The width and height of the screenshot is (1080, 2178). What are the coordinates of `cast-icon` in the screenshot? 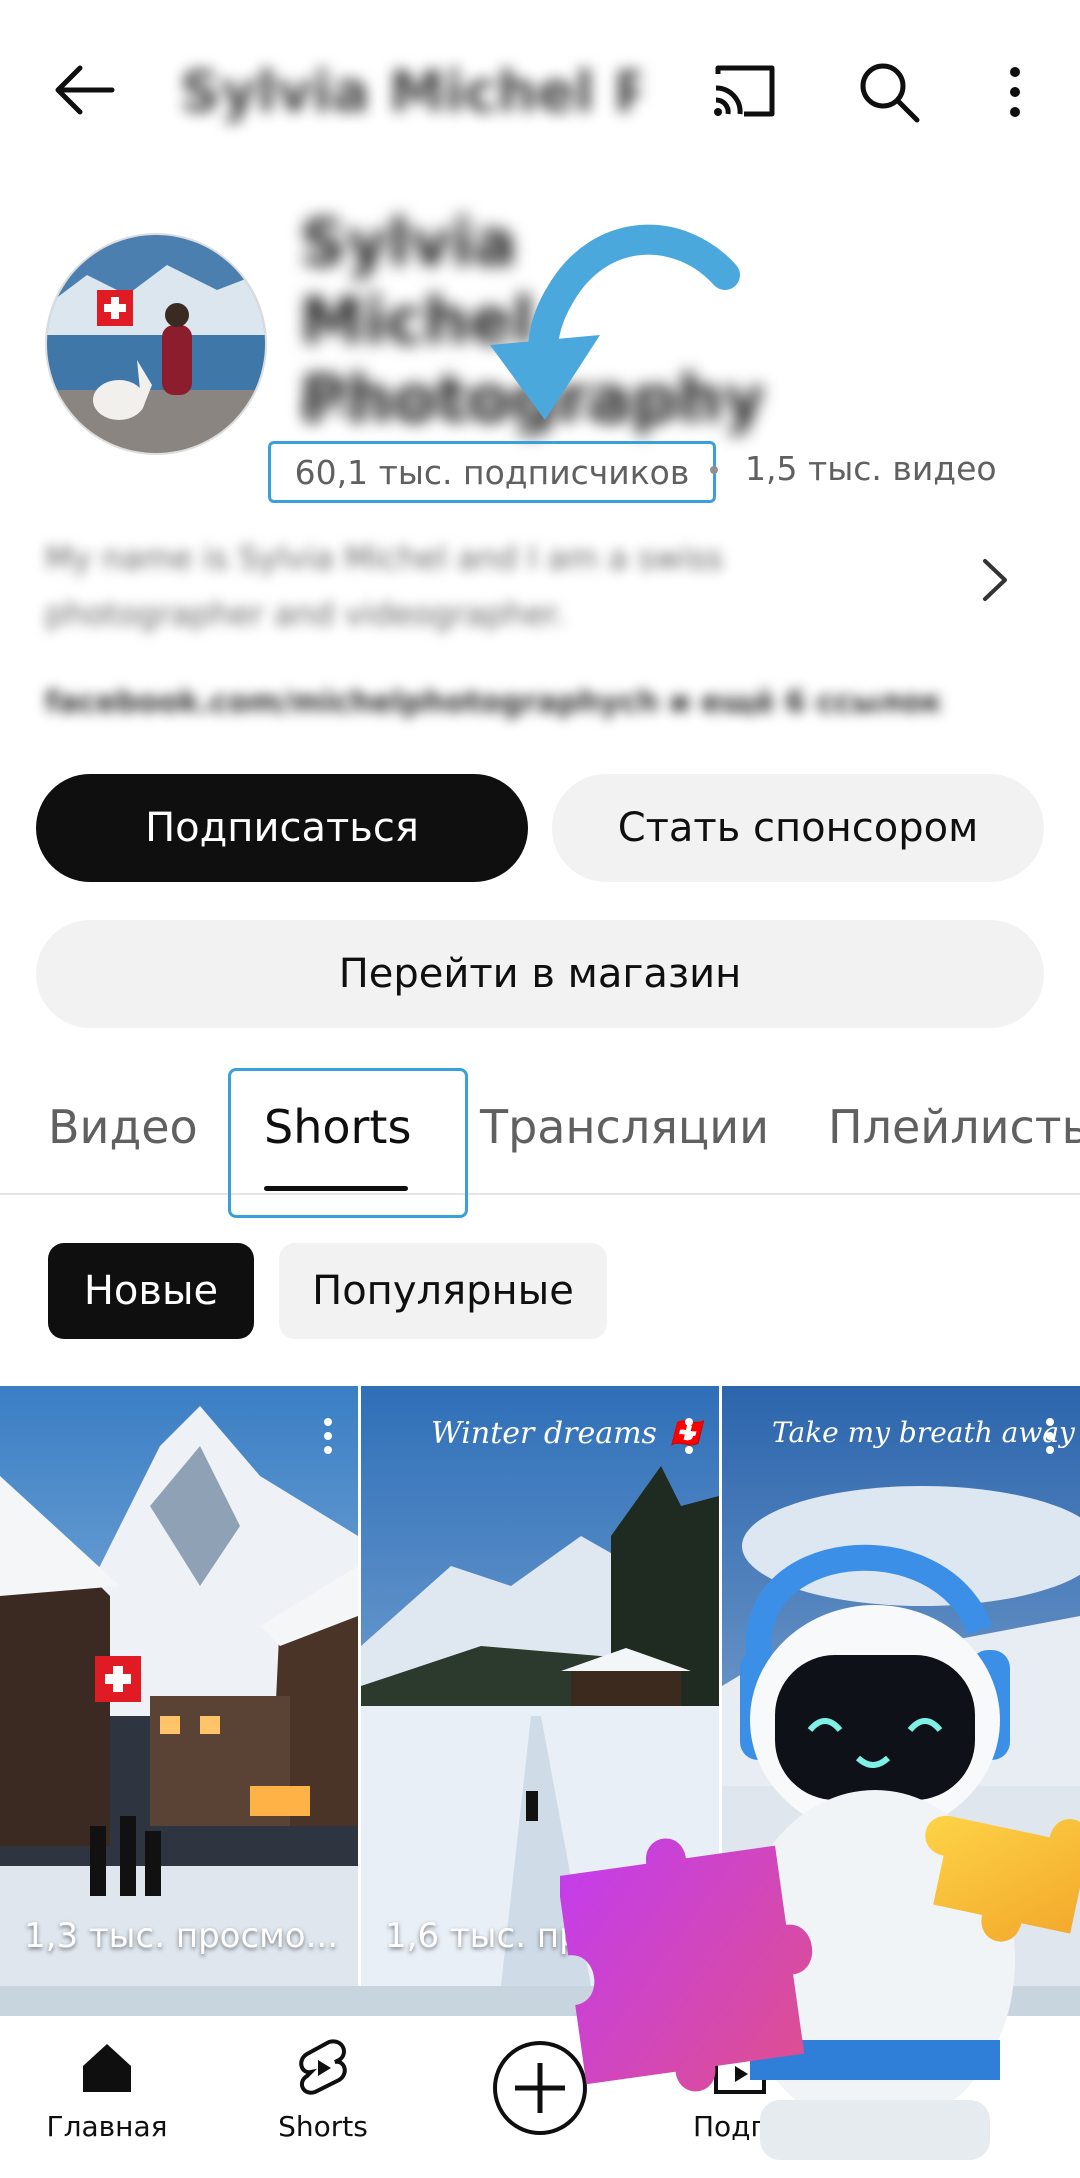 It's located at (745, 92).